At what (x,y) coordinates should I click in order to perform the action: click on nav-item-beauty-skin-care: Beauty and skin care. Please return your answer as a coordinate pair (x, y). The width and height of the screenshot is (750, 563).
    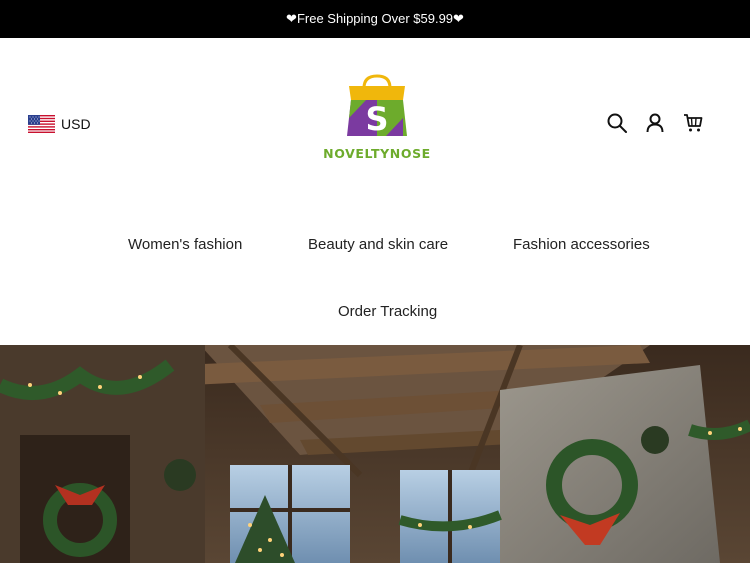
    Looking at the image, I should click on (378, 244).